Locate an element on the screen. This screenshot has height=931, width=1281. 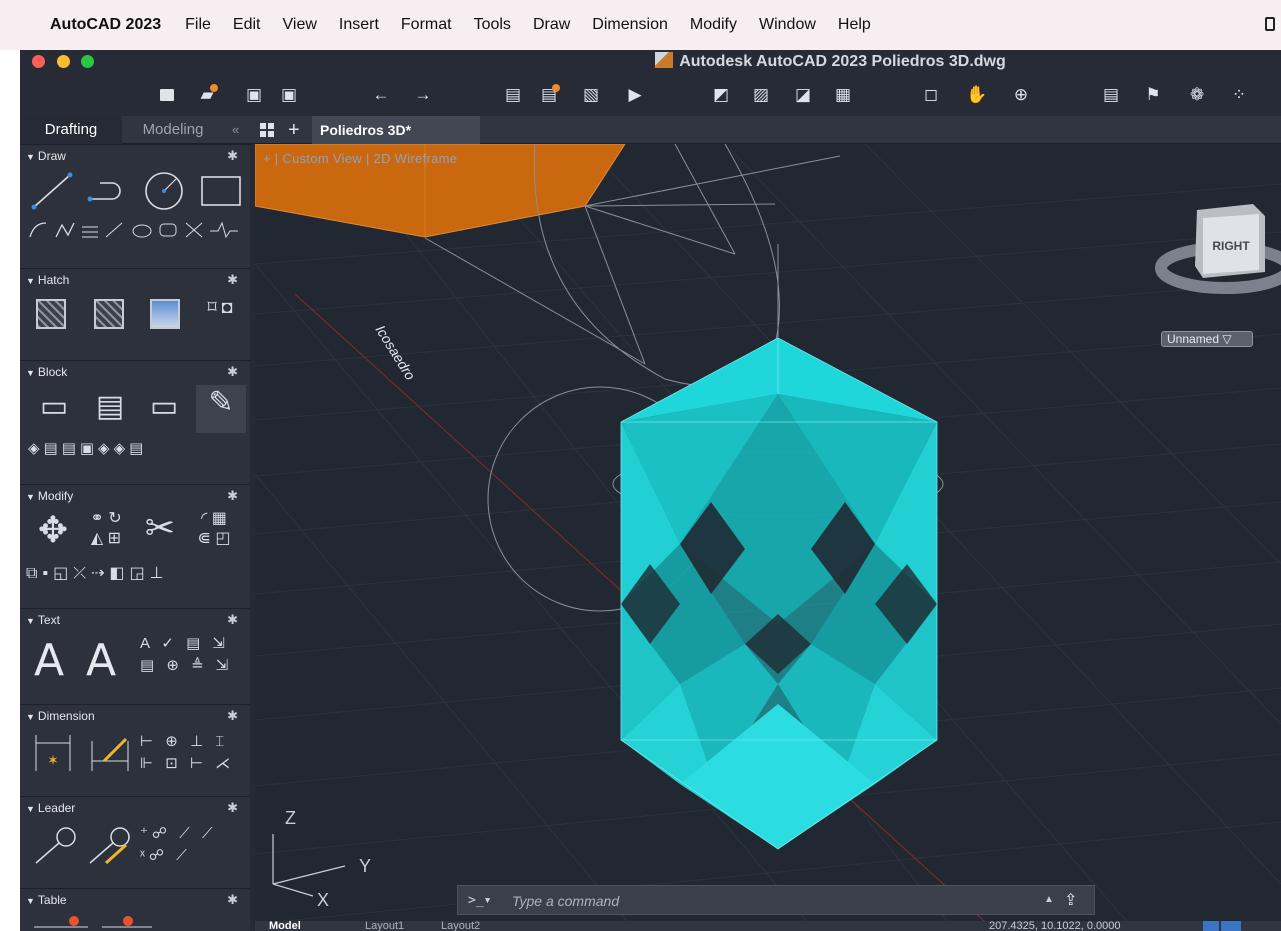
circle-icon is located at coordinates (164, 190).